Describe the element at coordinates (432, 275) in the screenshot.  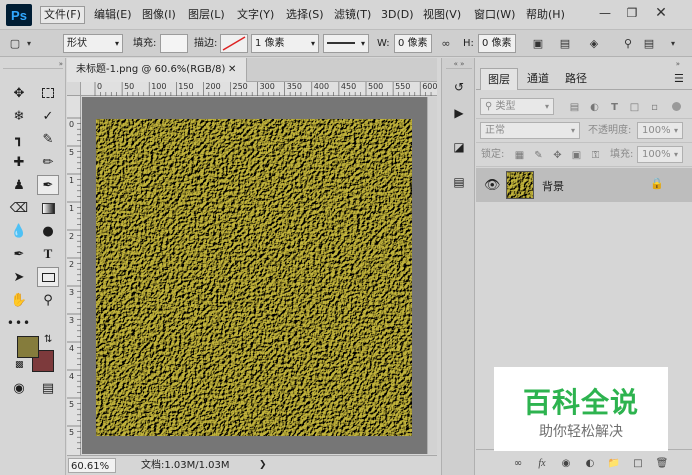
I see `vertical-scrollbar` at that location.